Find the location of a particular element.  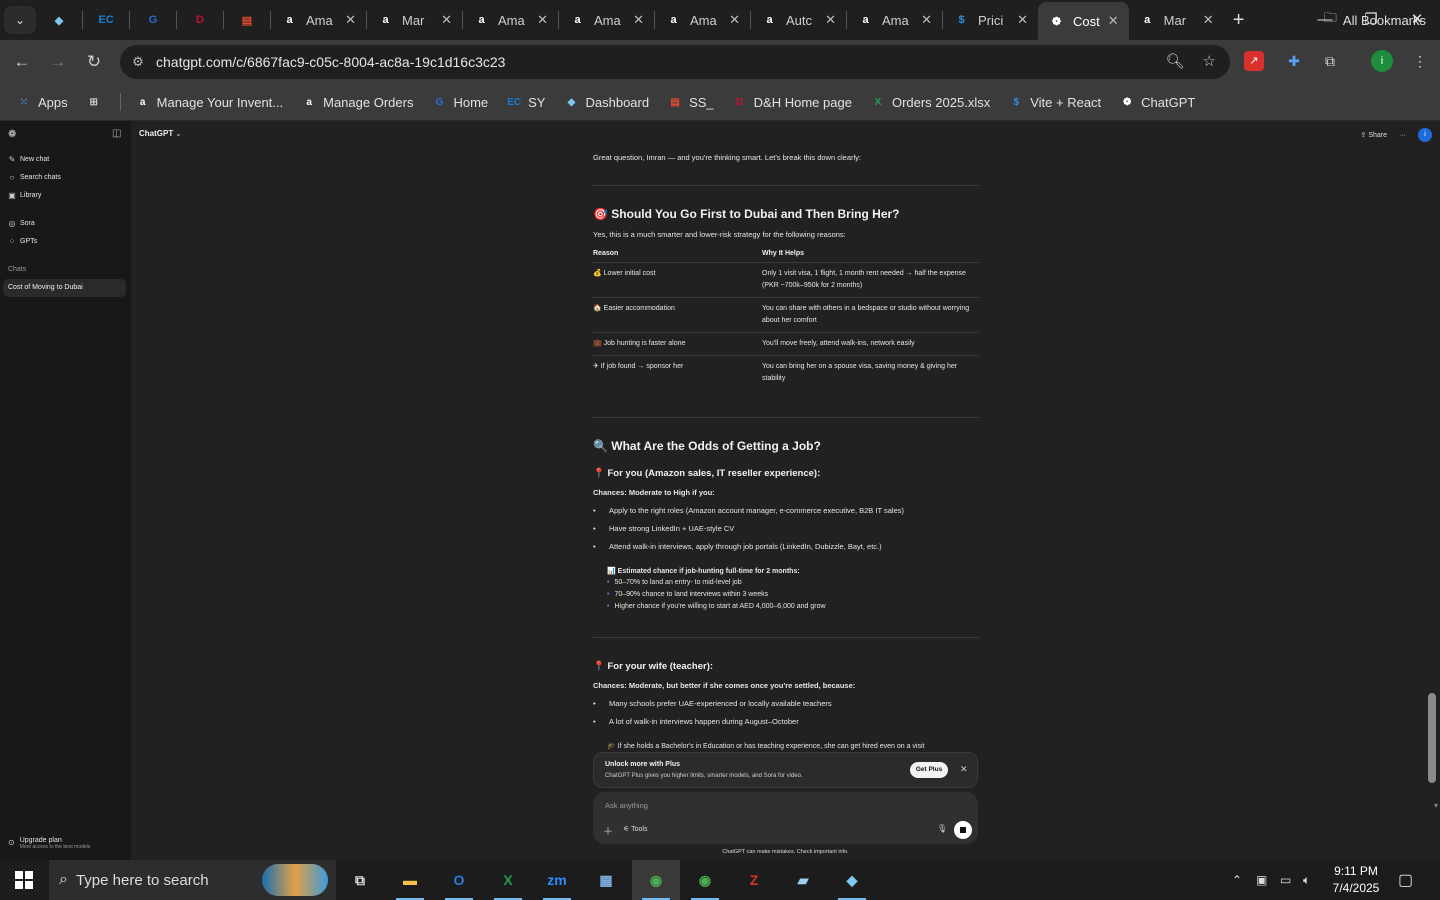

bookmark-label: Vite + React is located at coordinates (1066, 102).